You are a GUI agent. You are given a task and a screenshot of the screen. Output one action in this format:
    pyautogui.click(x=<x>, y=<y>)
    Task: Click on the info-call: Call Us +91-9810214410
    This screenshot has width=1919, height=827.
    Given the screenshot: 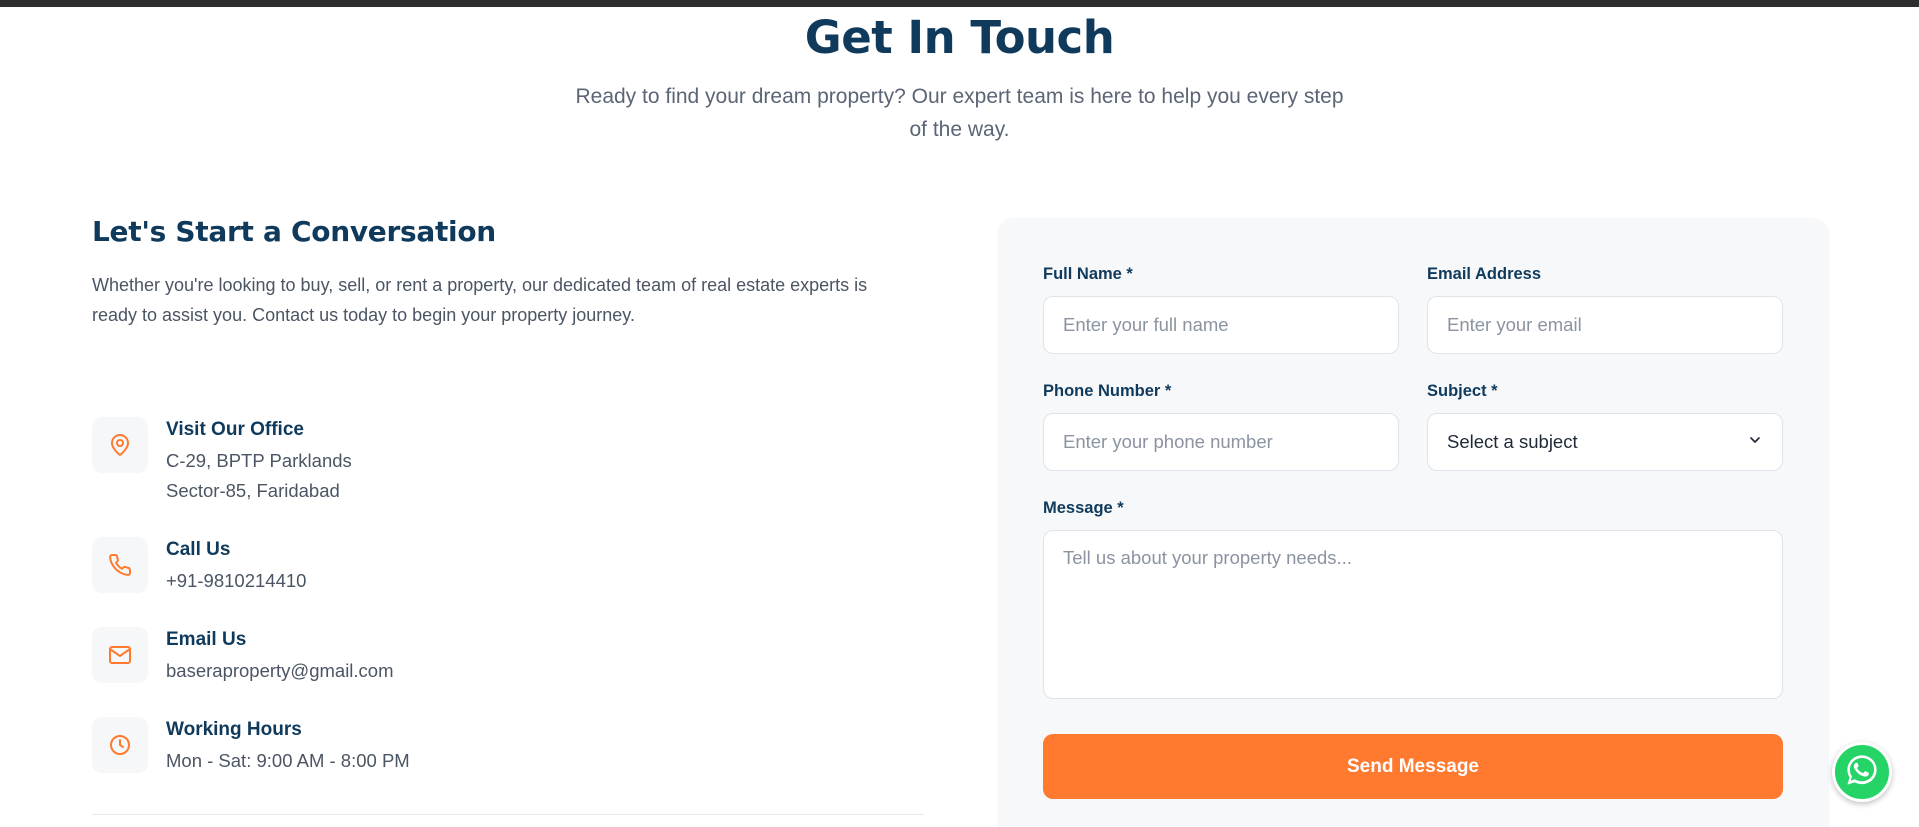 What is the action you would take?
    pyautogui.click(x=199, y=566)
    